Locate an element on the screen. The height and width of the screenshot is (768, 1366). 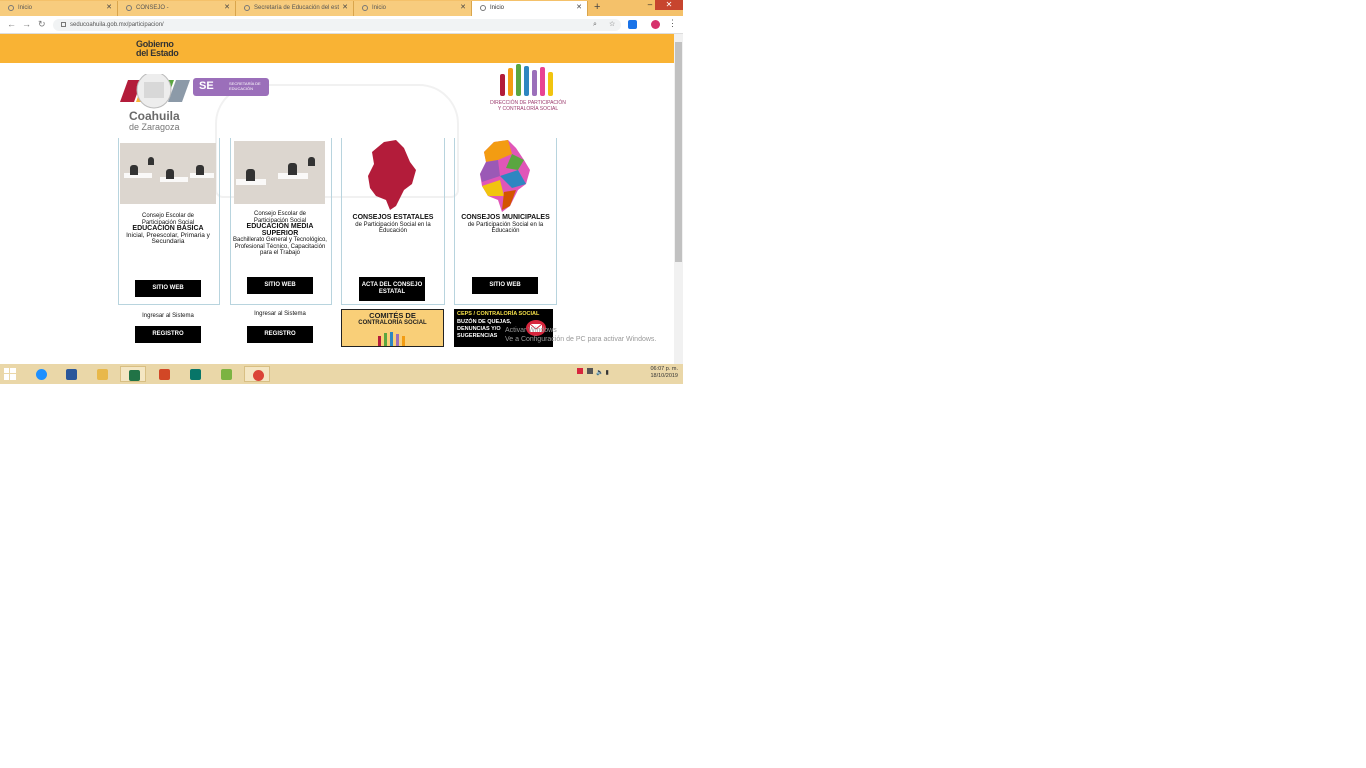
internet-explorer-icon is located at coordinates (41, 374).